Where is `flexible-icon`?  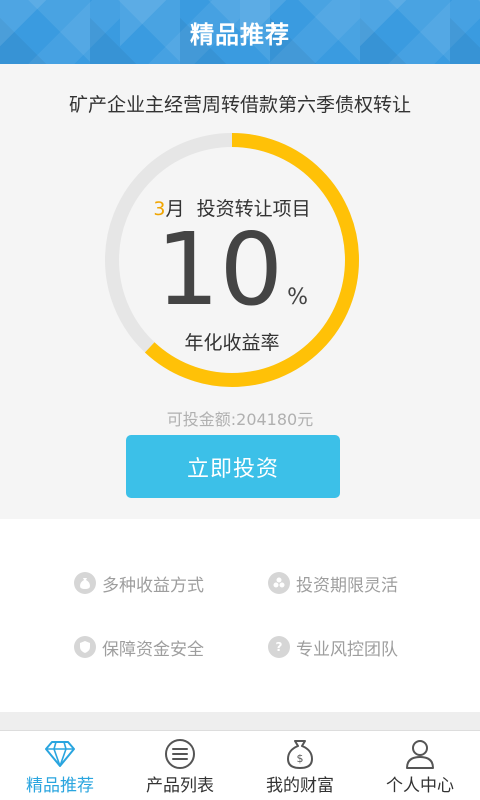
flexible-icon is located at coordinates (279, 583).